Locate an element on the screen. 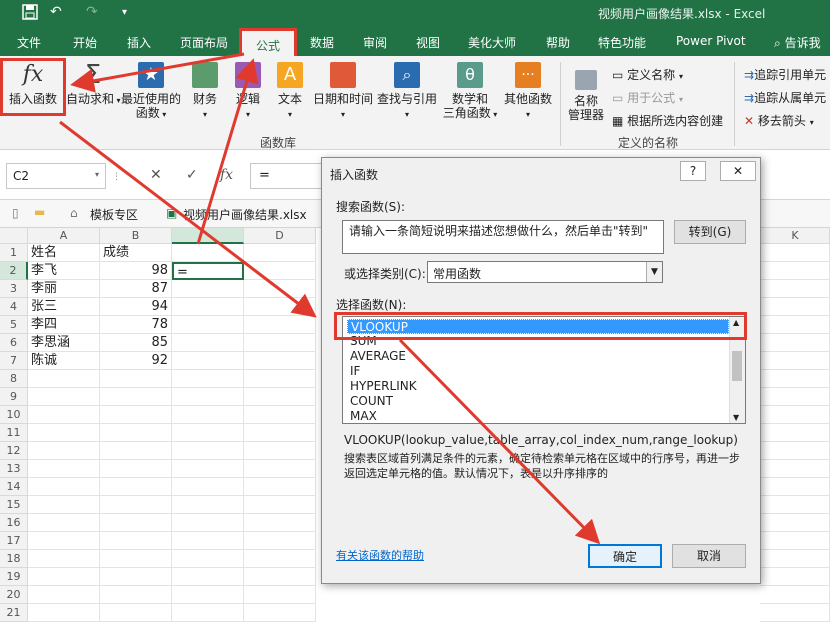 The width and height of the screenshot is (830, 622). chevron-down-icon: ▼ is located at coordinates (654, 272).